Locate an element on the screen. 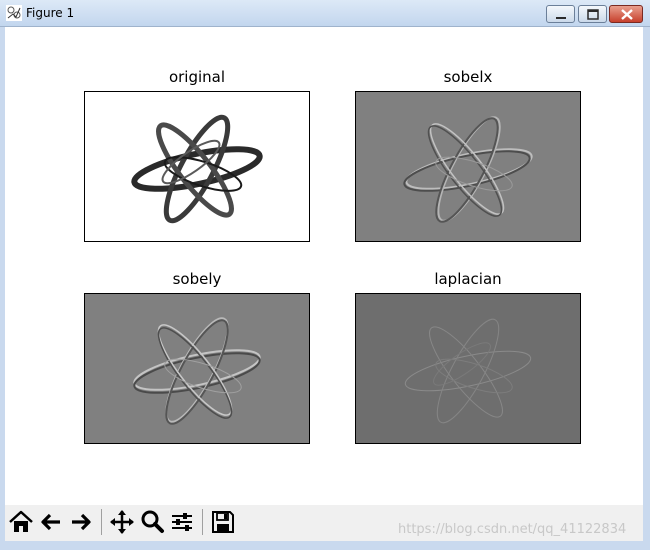 Image resolution: width=650 pixels, height=550 pixels. move-icon is located at coordinates (122, 522).